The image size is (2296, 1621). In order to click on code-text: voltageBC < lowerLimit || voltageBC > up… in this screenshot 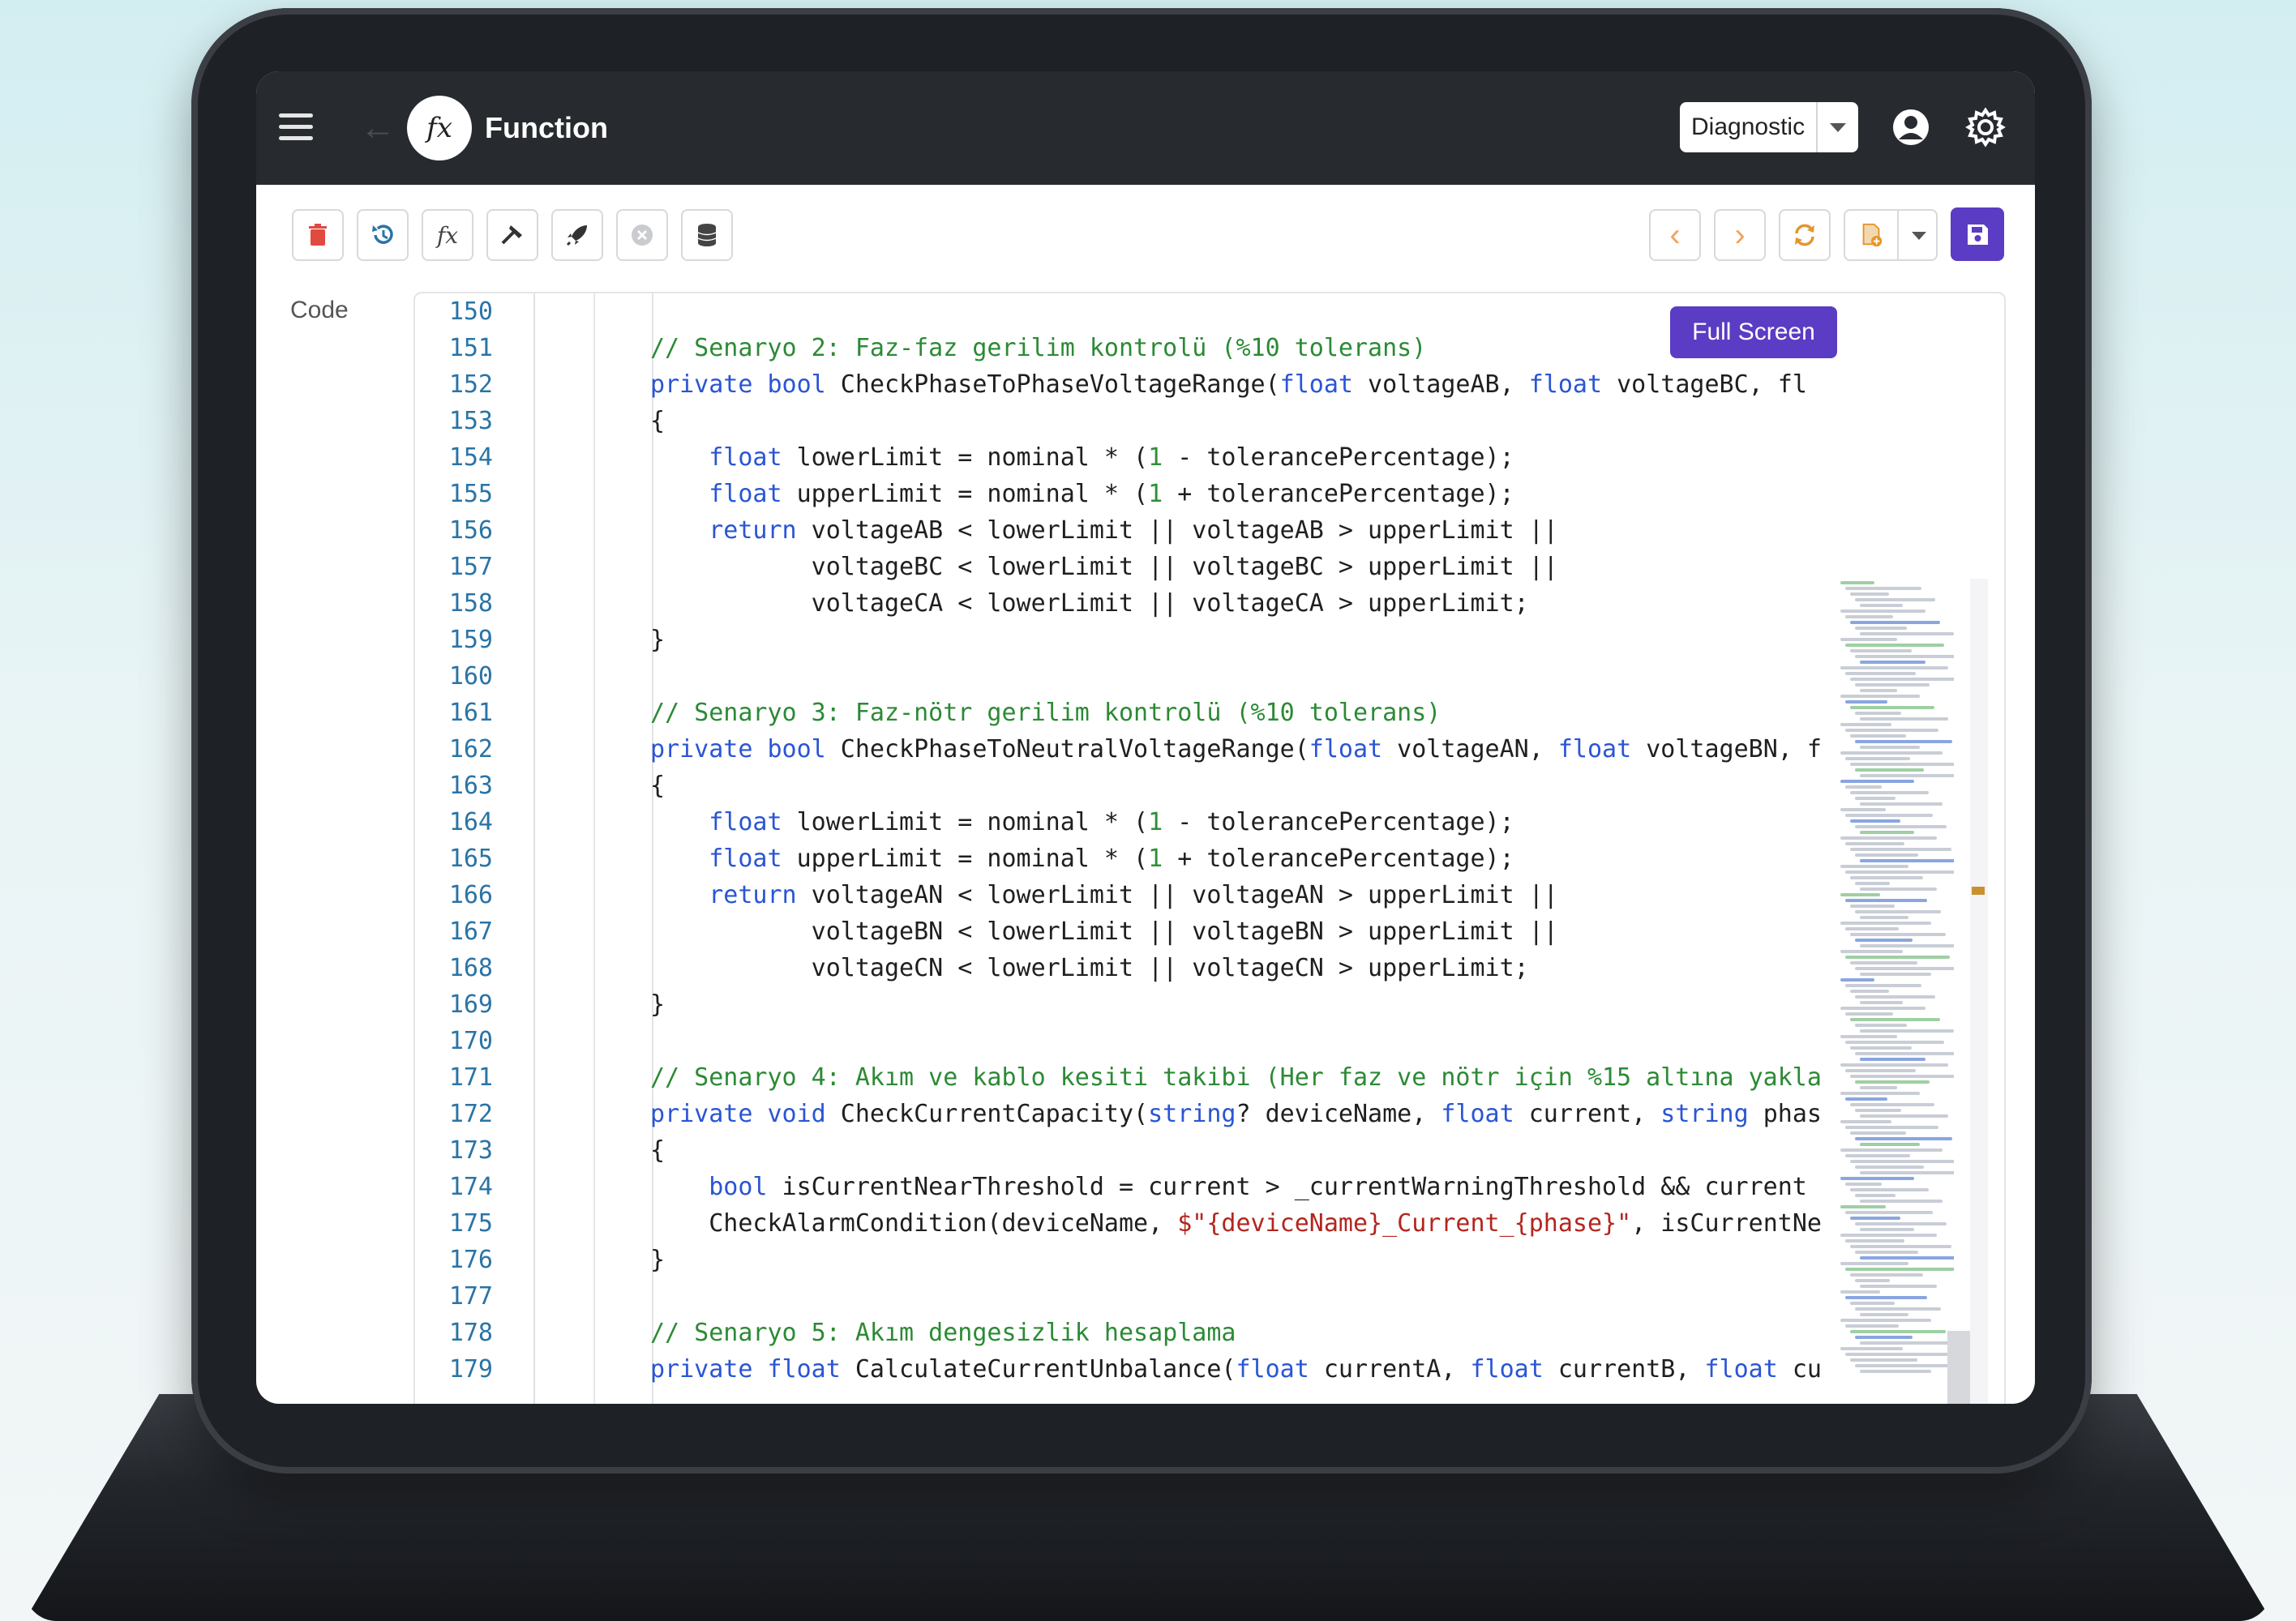, I will do `click(1104, 567)`.